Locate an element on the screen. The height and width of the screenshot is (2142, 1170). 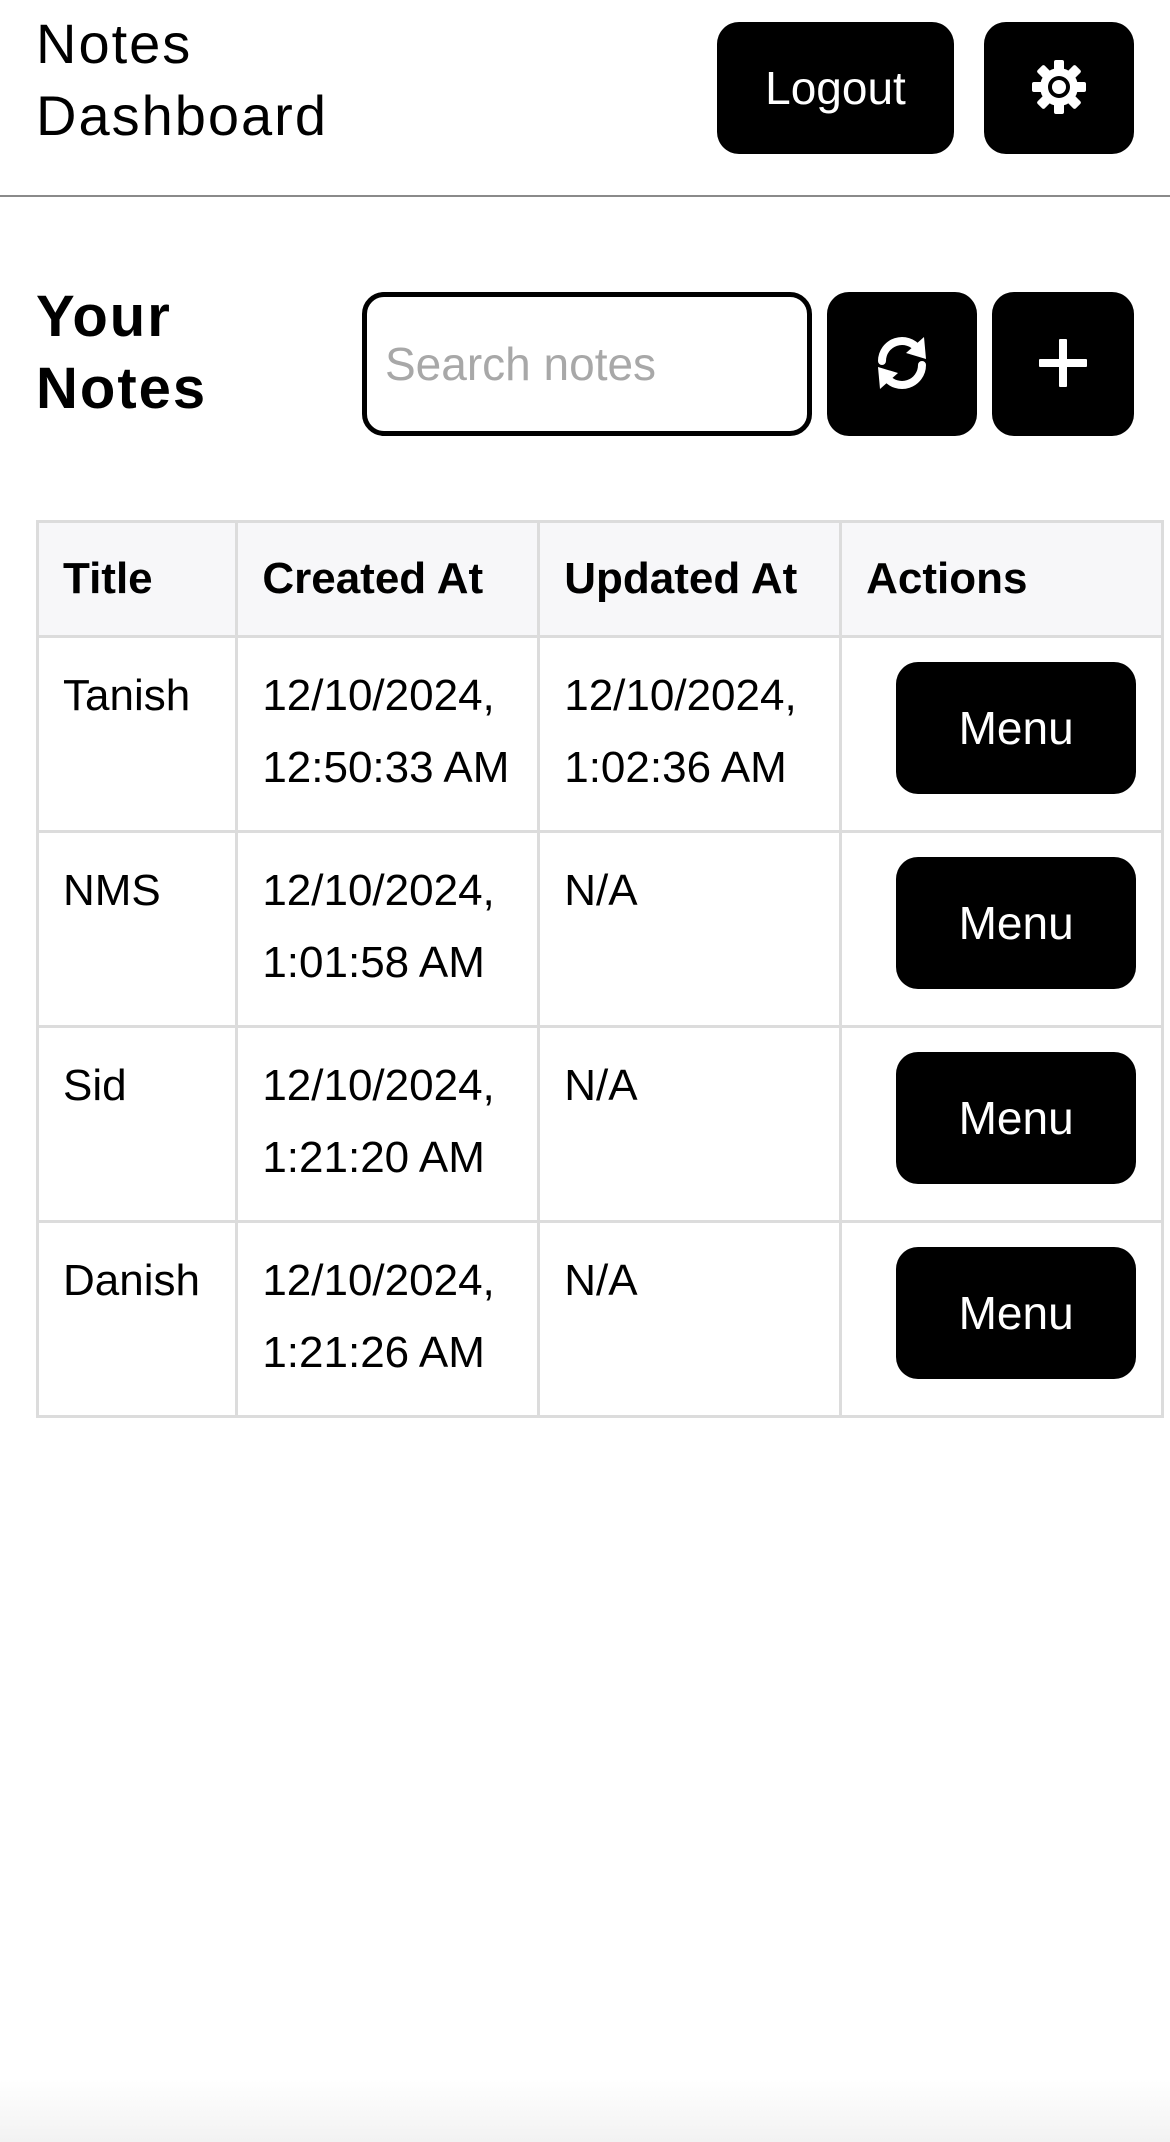
note-created-at: 12/10/2024, 12:50:33 AM is located at coordinates (388, 734).